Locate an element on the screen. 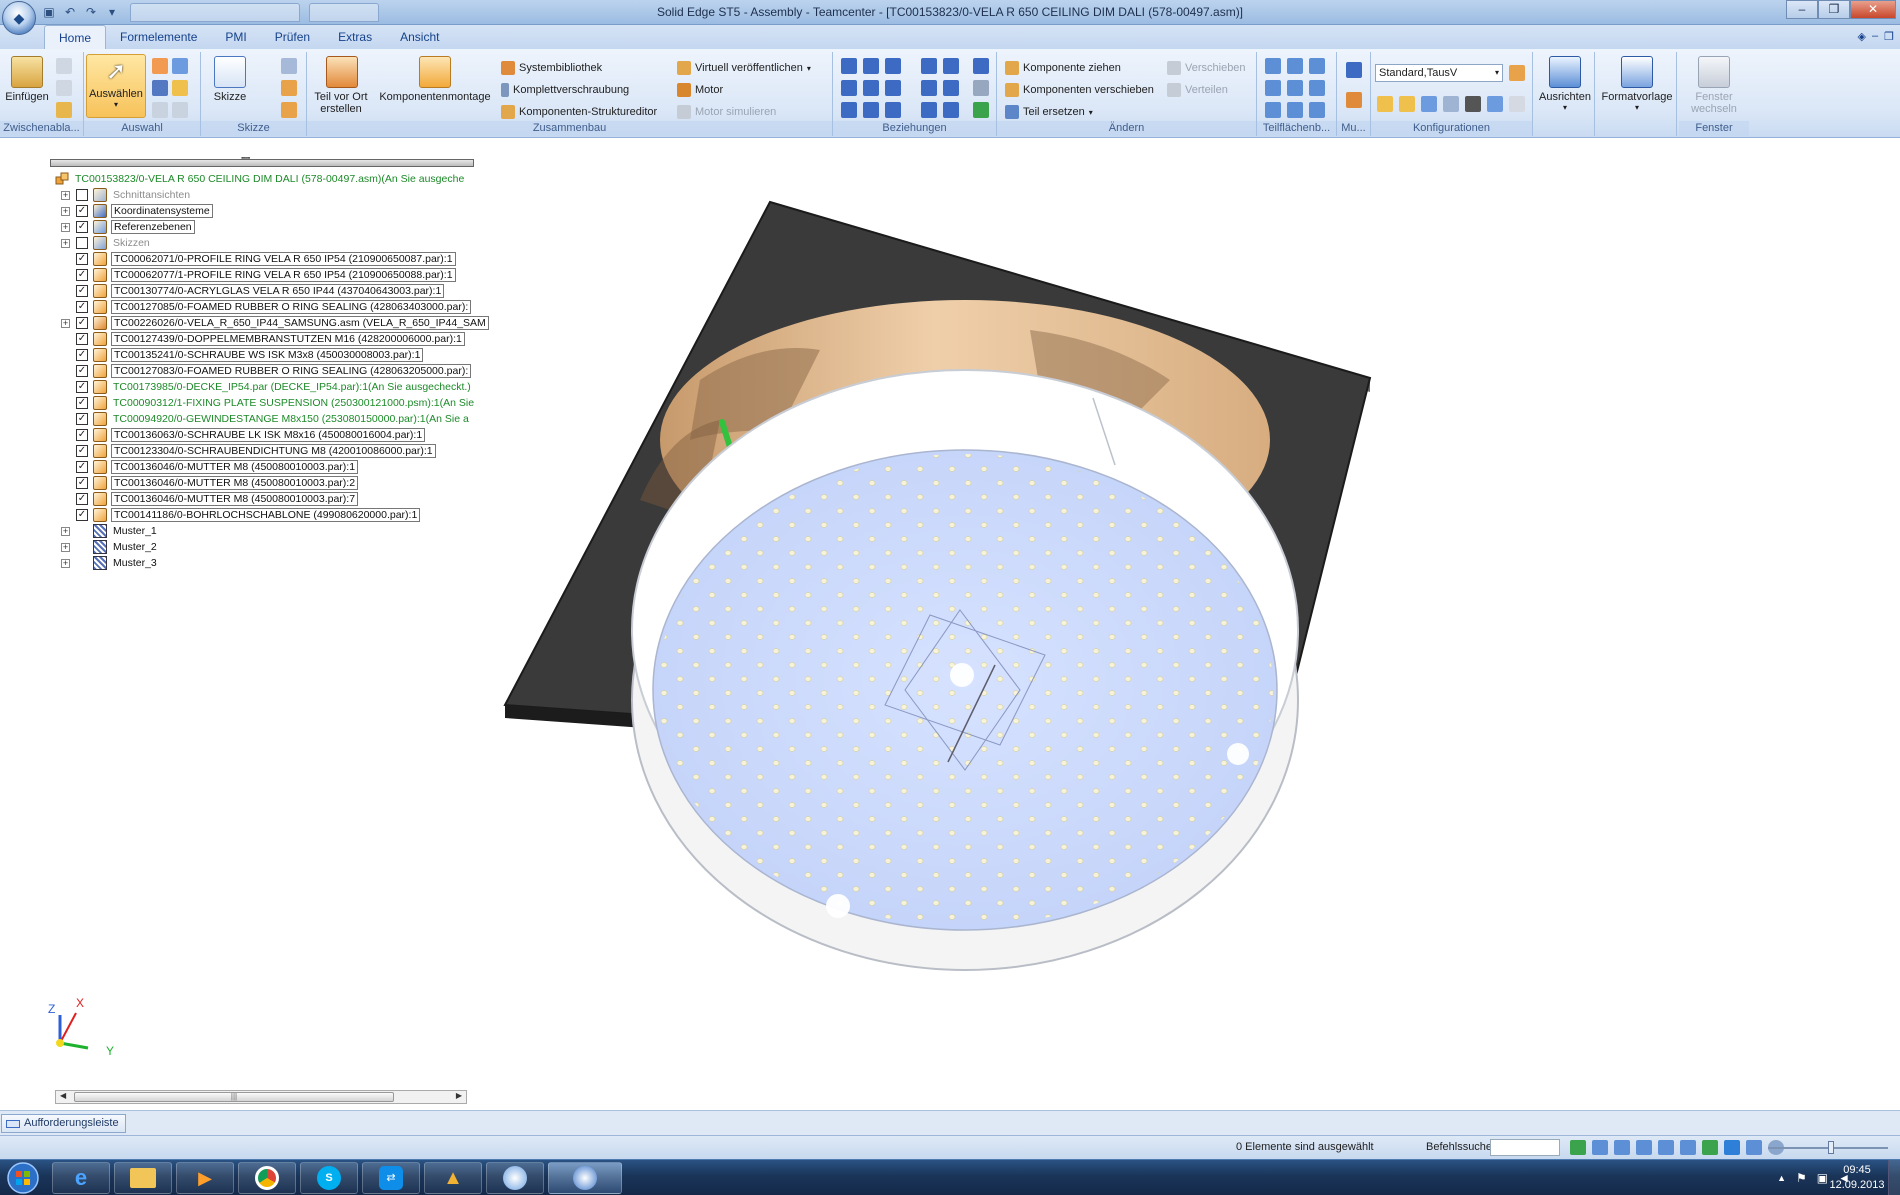 The width and height of the screenshot is (1900, 1195). tab-extras: Extras is located at coordinates (355, 37).